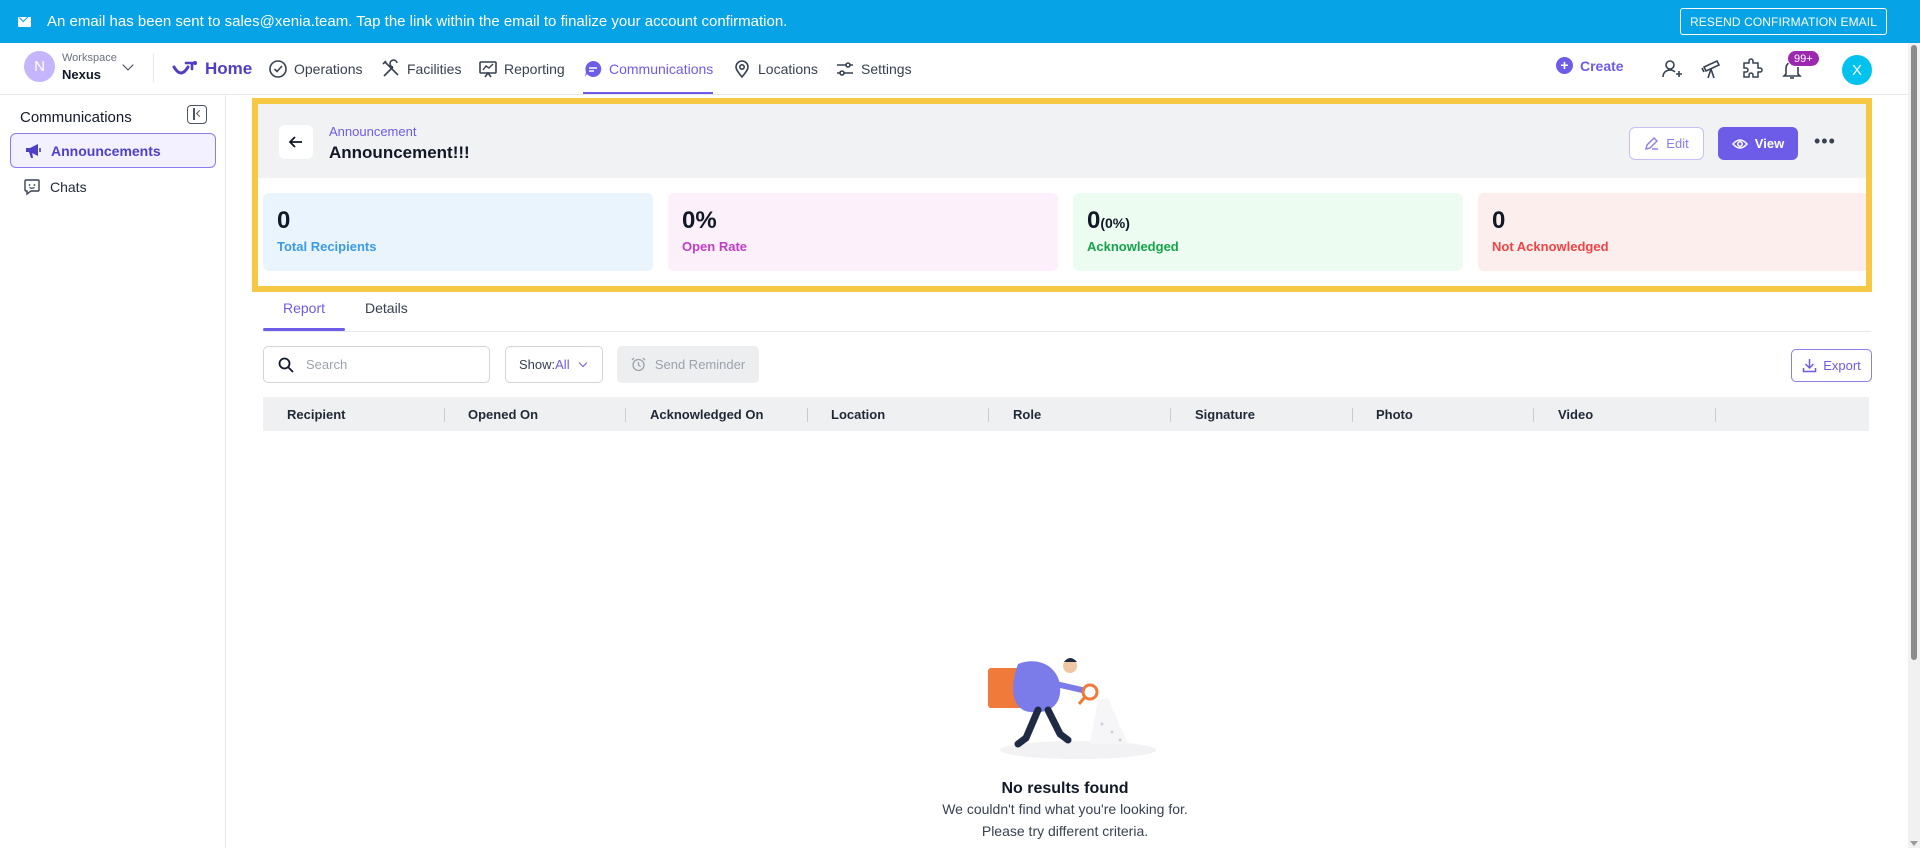 The height and width of the screenshot is (848, 1920). Describe the element at coordinates (286, 365) in the screenshot. I see `search-icon` at that location.